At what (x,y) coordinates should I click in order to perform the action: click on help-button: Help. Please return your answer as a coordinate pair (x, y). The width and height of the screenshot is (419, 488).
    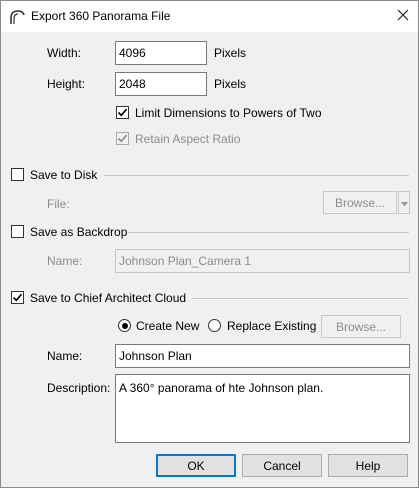
    Looking at the image, I should click on (368, 465).